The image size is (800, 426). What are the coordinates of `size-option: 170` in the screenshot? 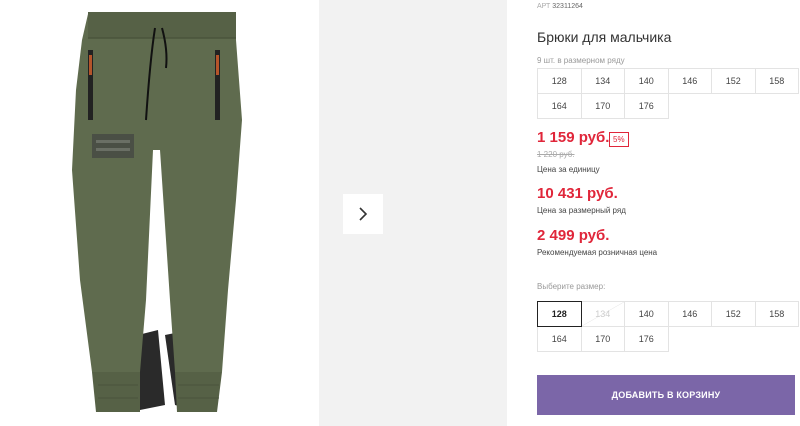 It's located at (602, 339).